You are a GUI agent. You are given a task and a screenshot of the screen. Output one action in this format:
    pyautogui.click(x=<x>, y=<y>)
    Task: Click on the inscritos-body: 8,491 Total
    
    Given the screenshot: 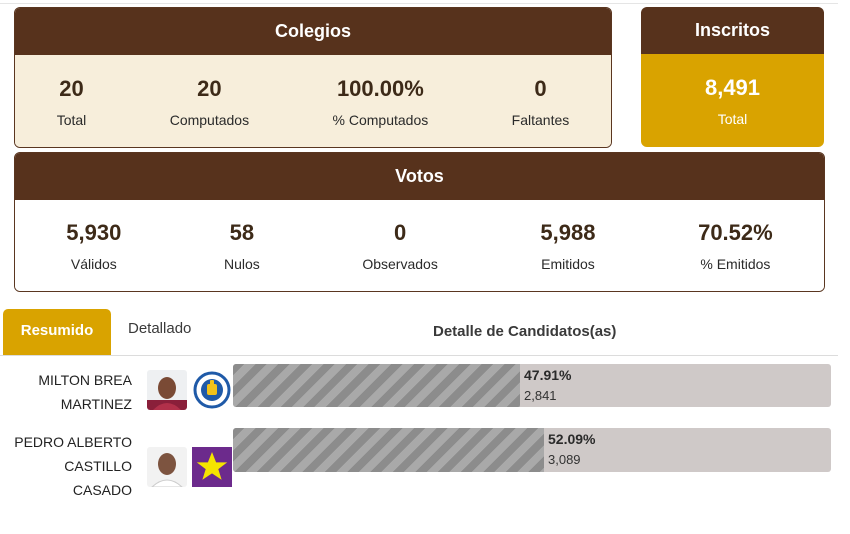 What is the action you would take?
    pyautogui.click(x=732, y=100)
    